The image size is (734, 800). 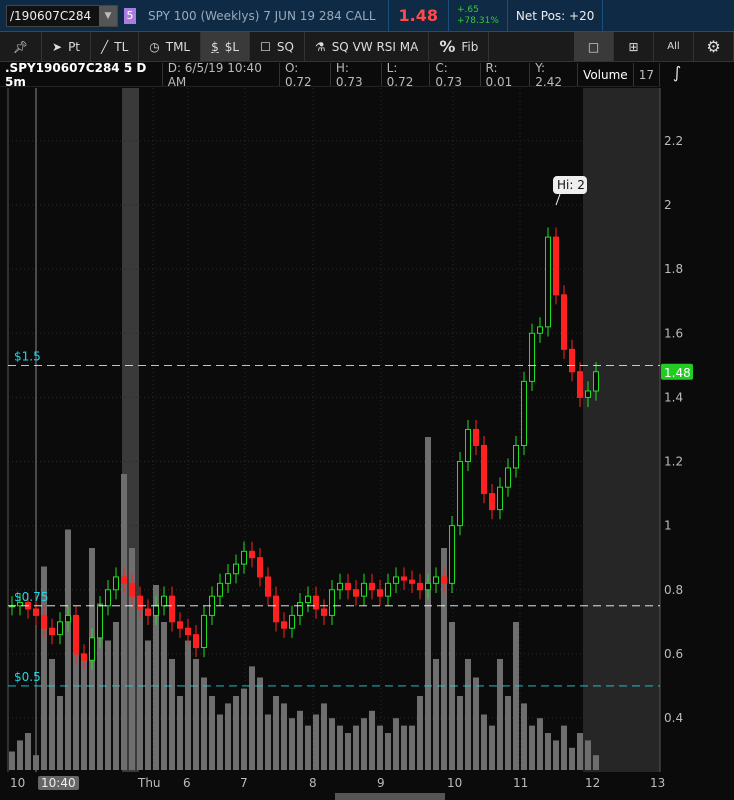 I want to click on volume-label: Volume, so click(x=606, y=74).